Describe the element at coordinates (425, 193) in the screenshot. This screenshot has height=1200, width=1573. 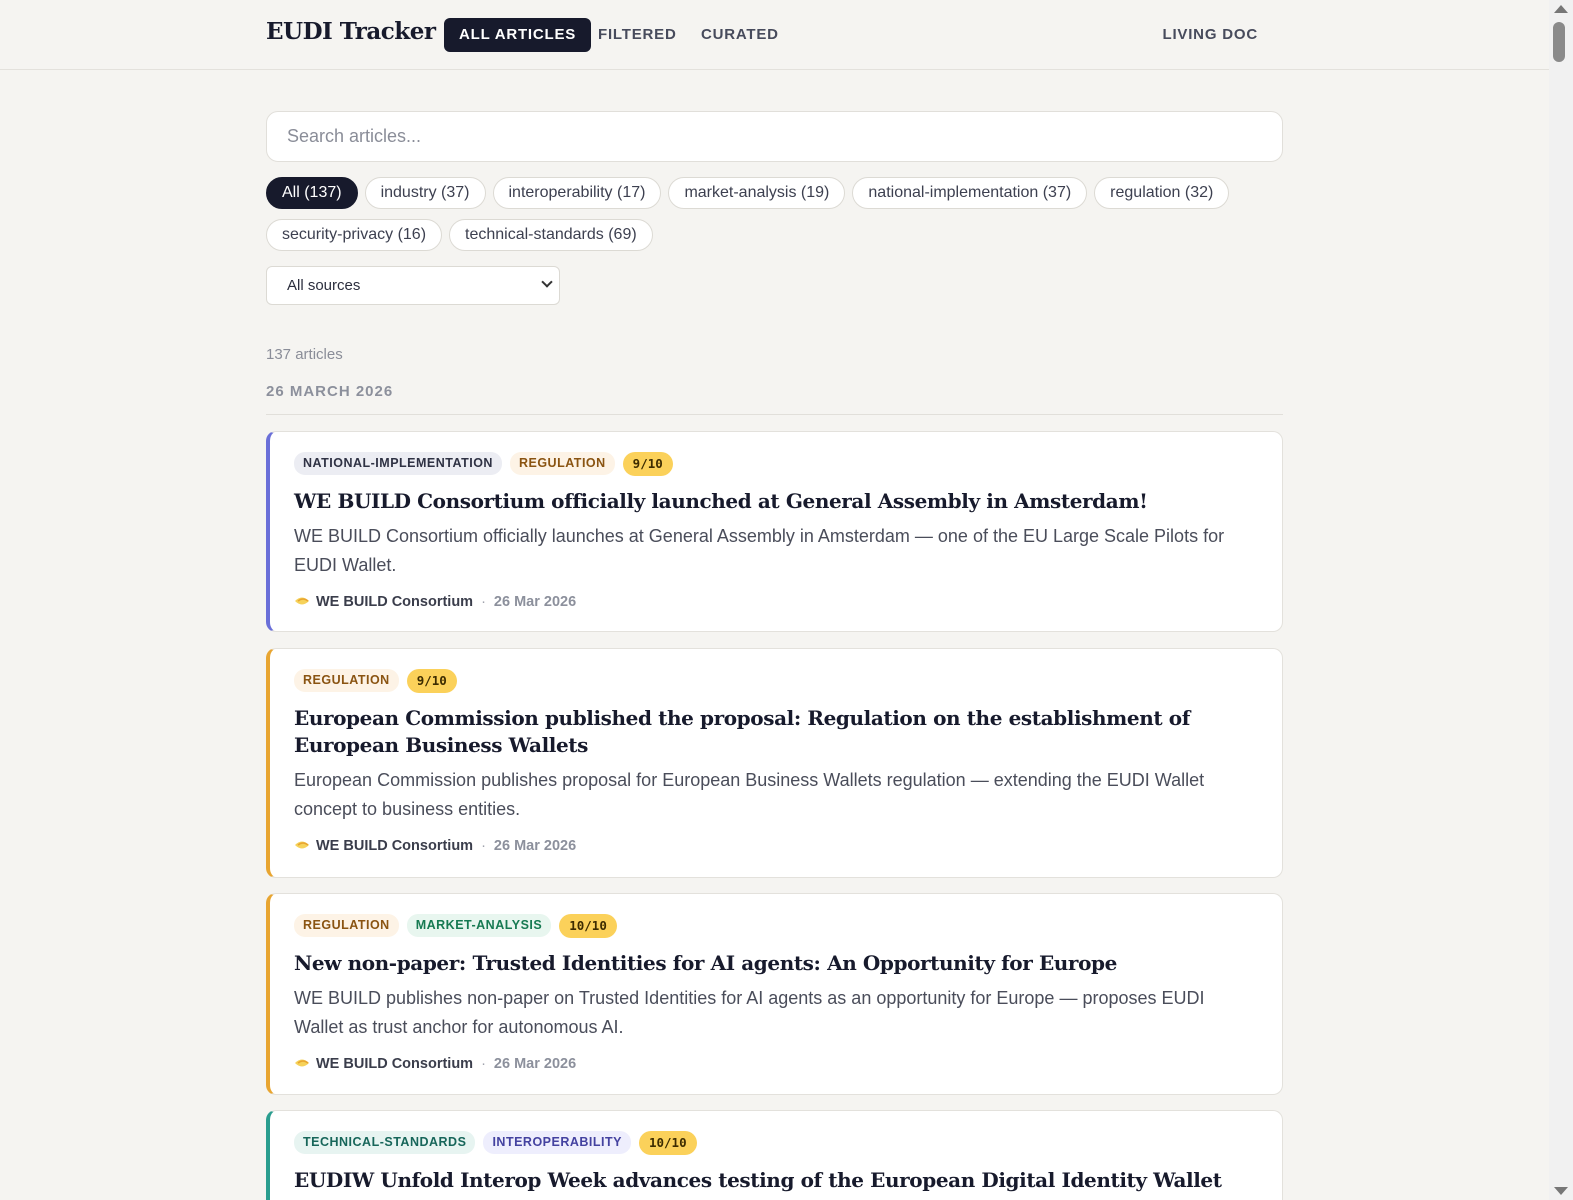
I see `chip-industry: industry (37)` at that location.